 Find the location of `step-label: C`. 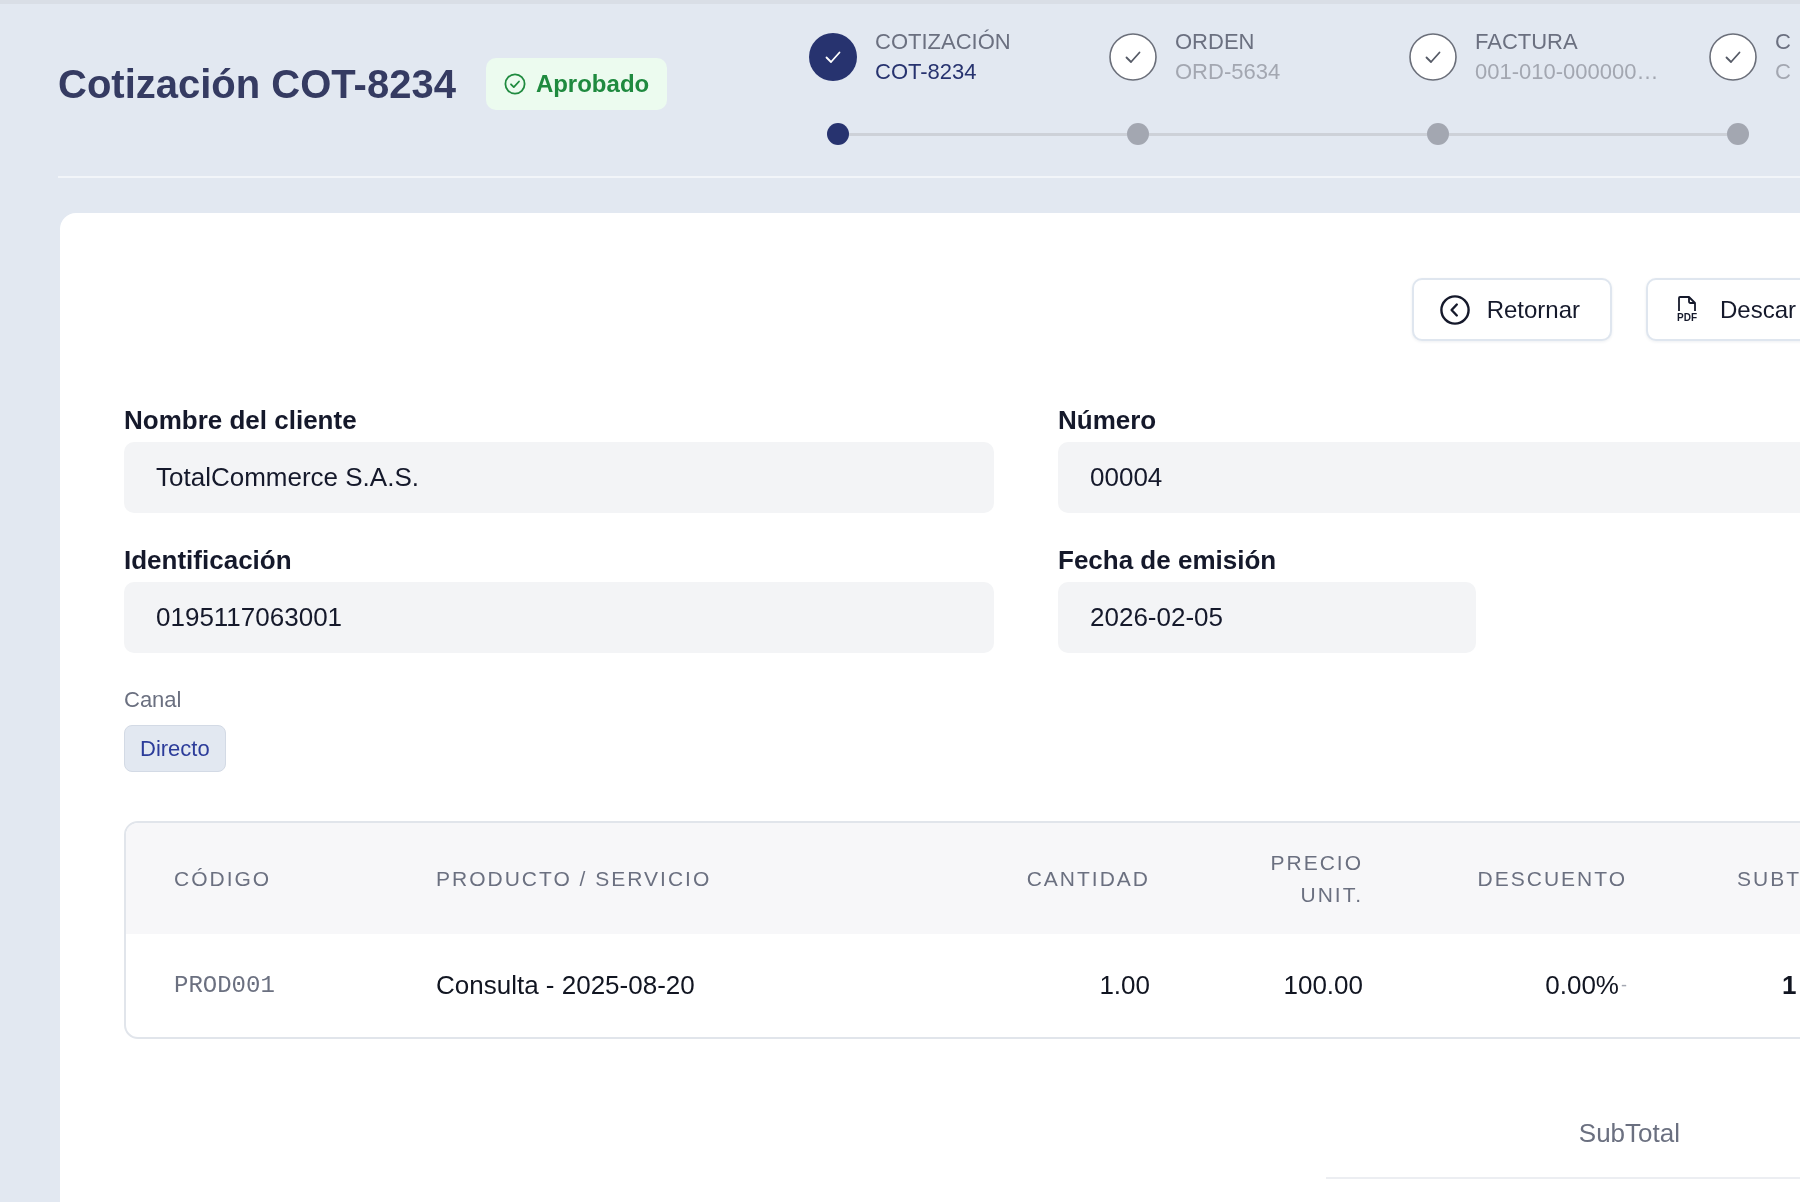

step-label: C is located at coordinates (1783, 42).